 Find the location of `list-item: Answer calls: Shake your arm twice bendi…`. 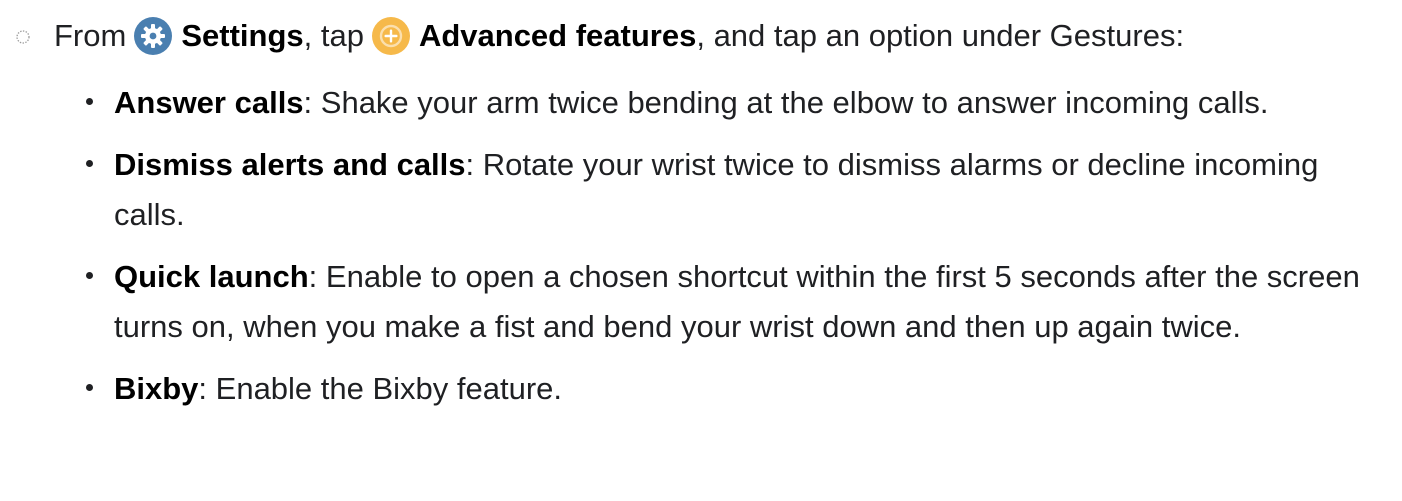

list-item: Answer calls: Shake your arm twice bendi… is located at coordinates (728, 103).